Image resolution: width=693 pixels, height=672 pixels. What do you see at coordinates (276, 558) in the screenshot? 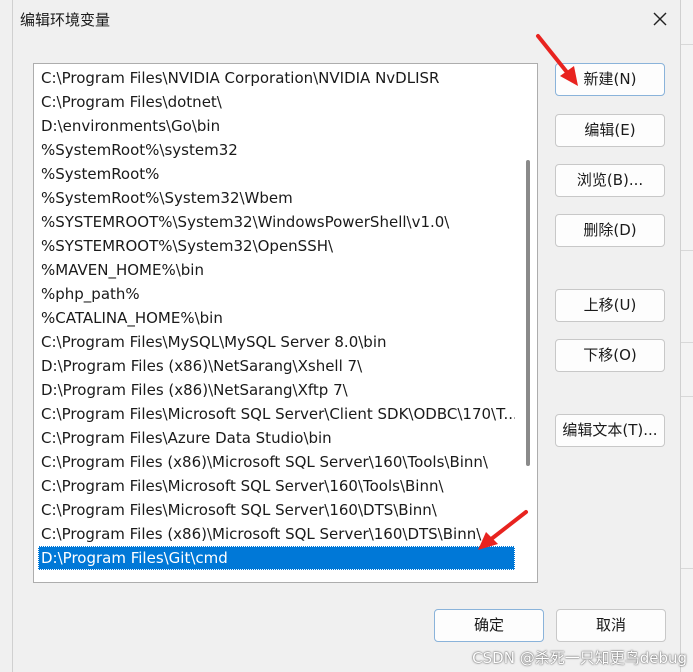
I see `path-list-item: D:\Program Files\Git\cmd` at bounding box center [276, 558].